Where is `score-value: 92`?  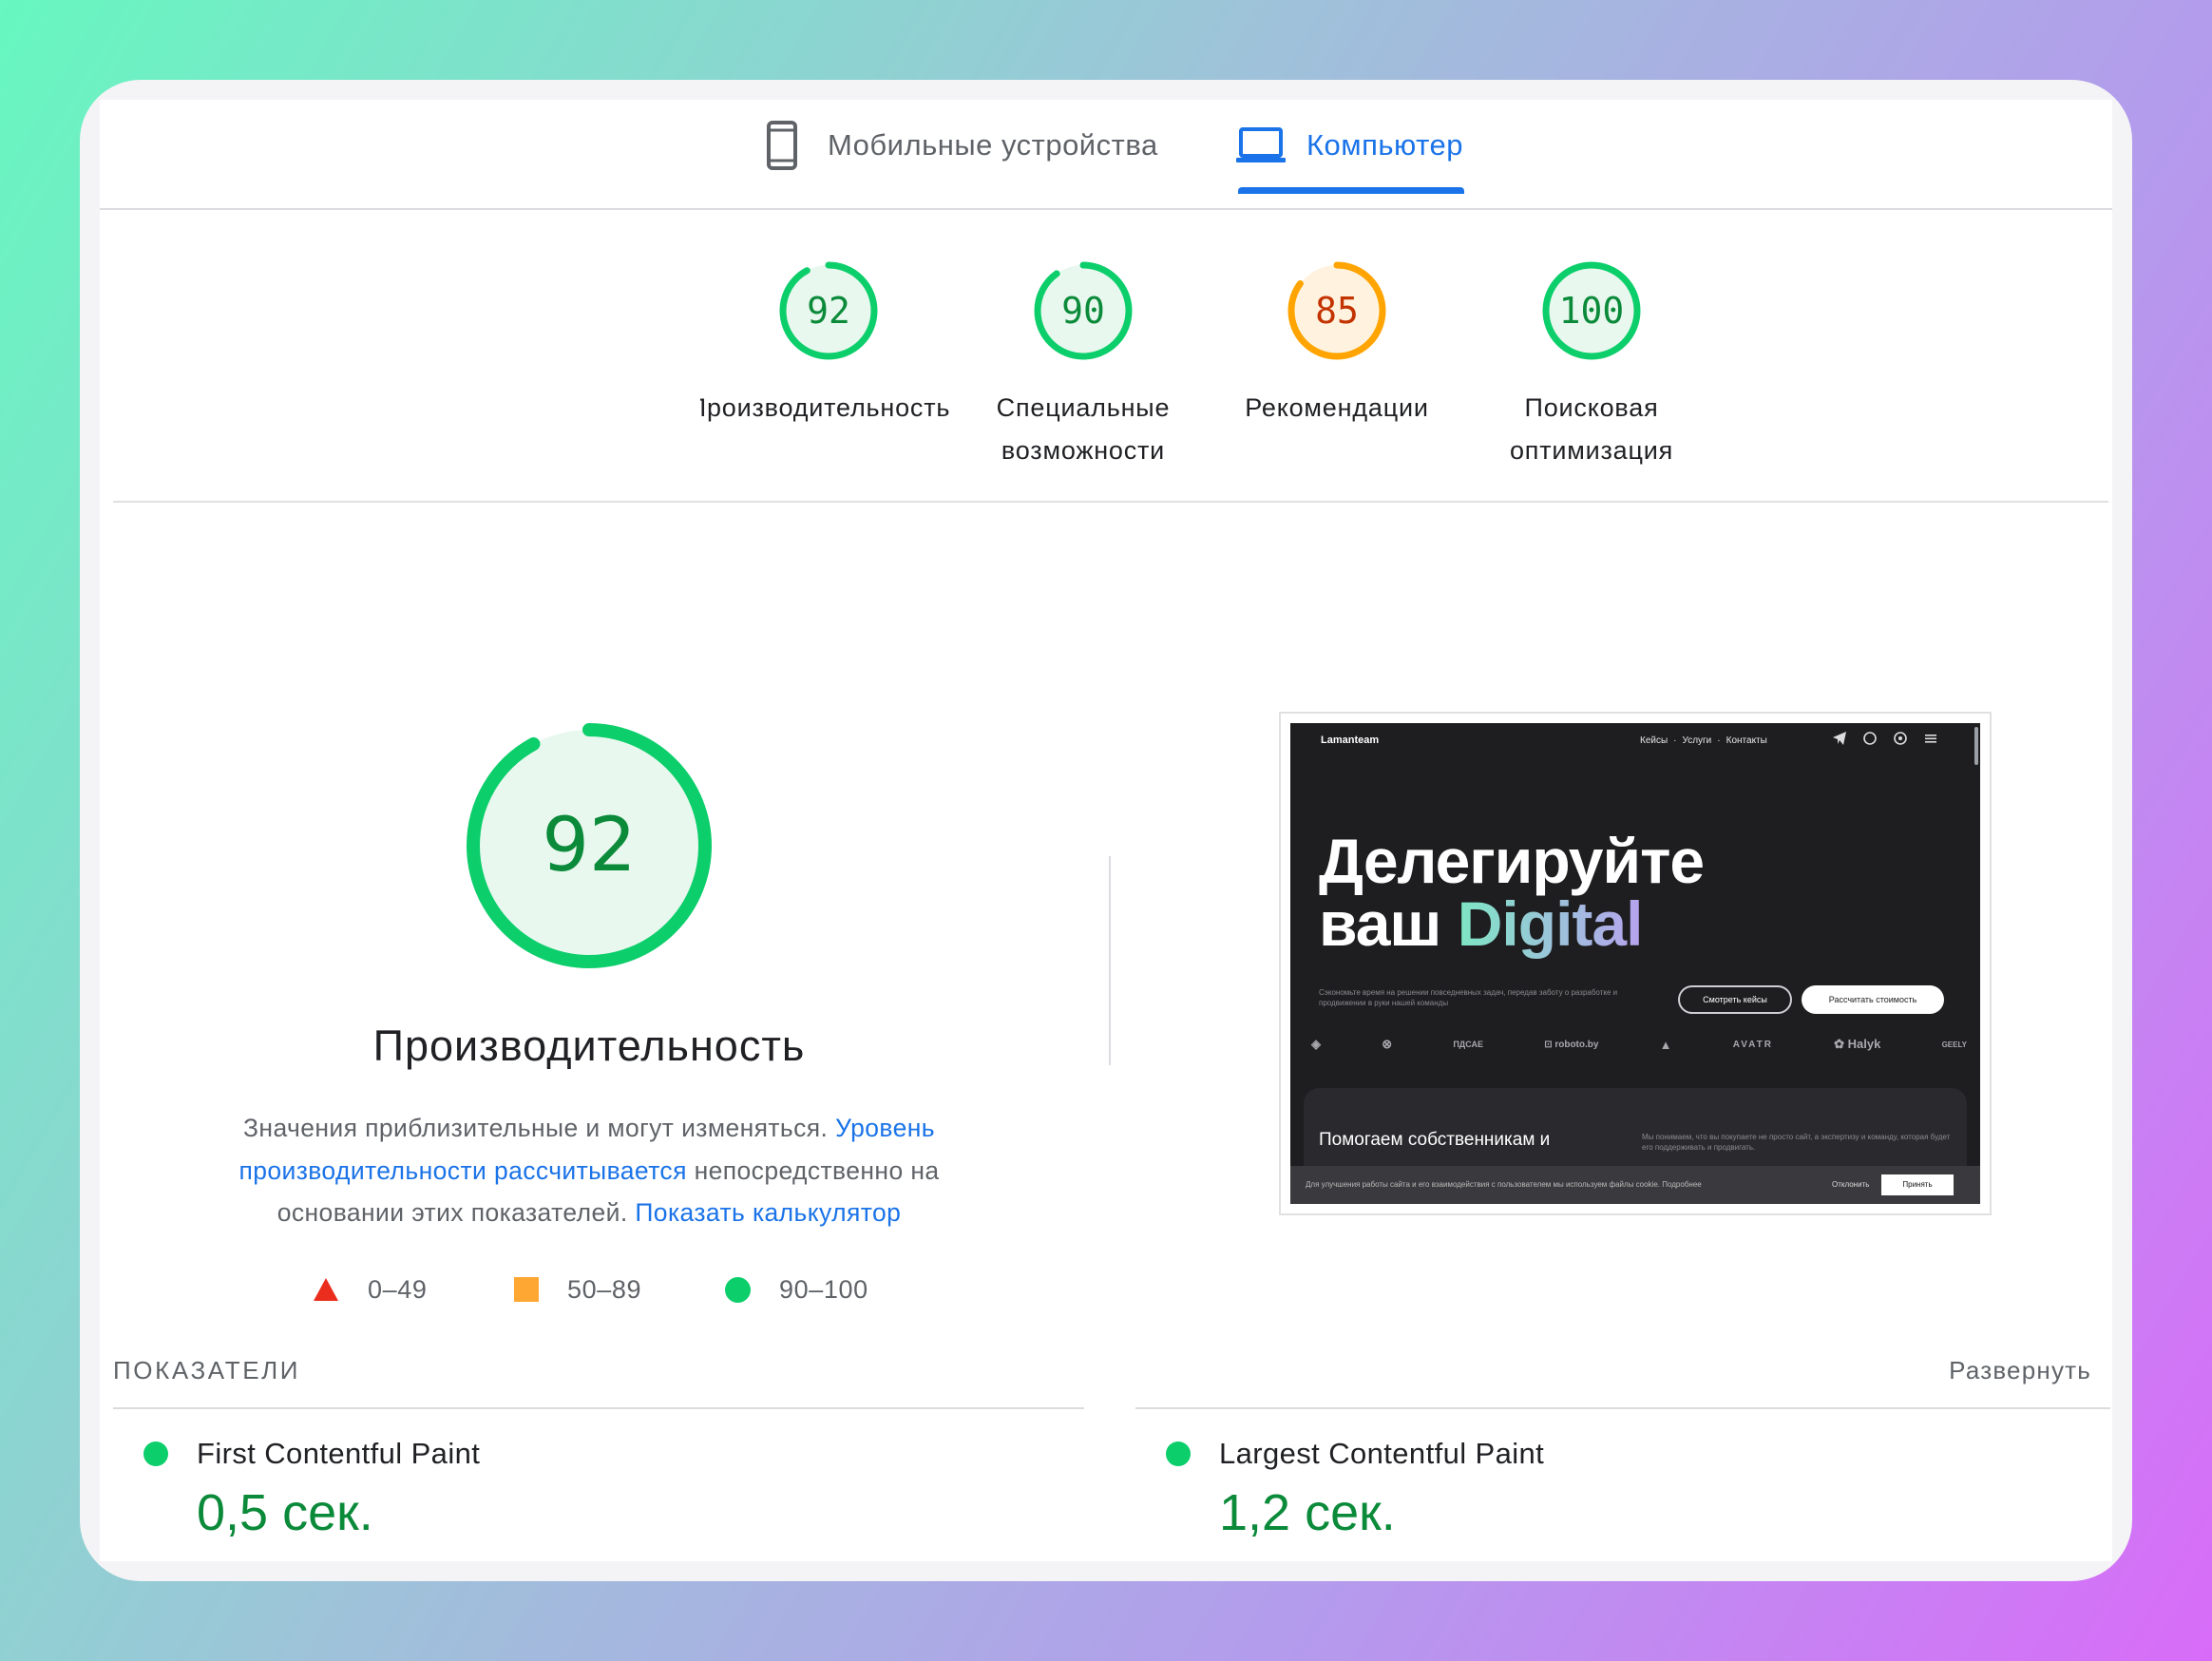 score-value: 92 is located at coordinates (828, 311).